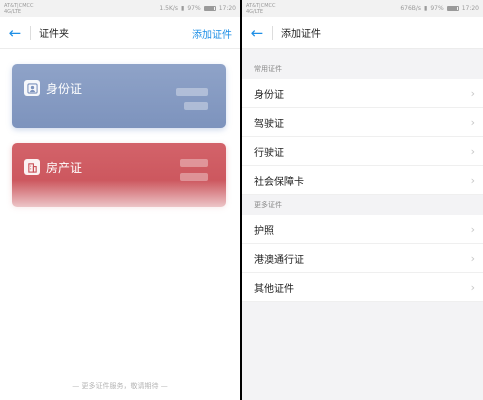 The height and width of the screenshot is (400, 483). What do you see at coordinates (362, 229) in the screenshot?
I see `list-item-passport: 护照 ›` at bounding box center [362, 229].